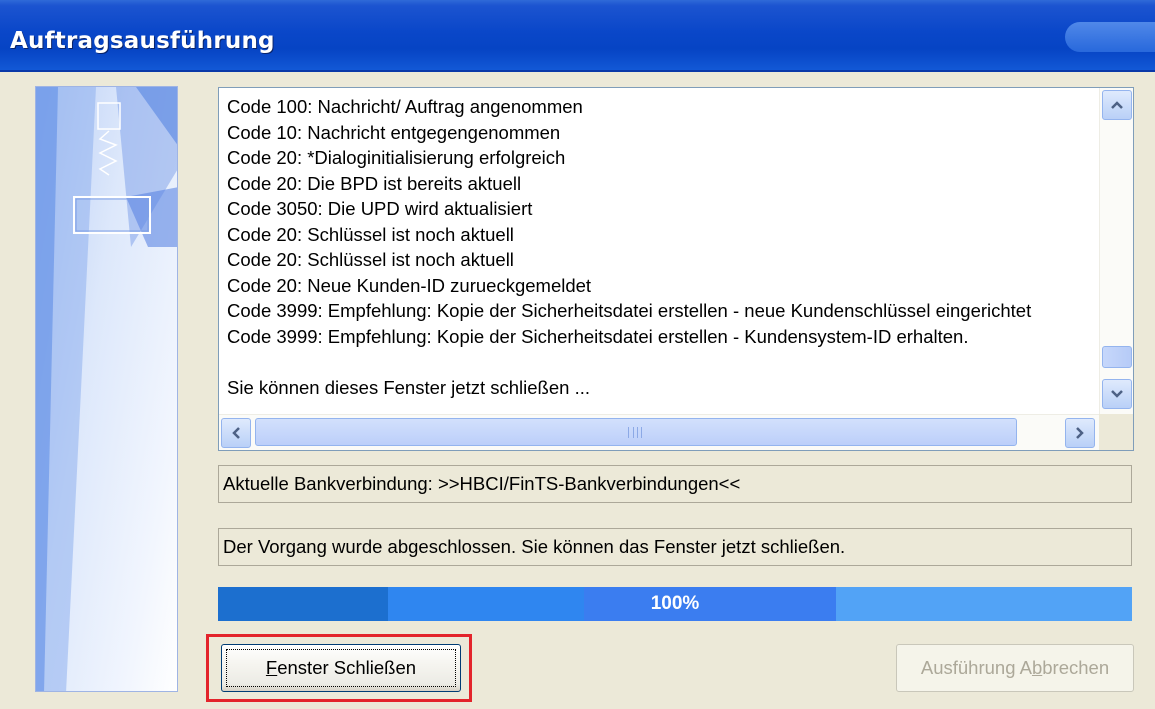  What do you see at coordinates (1116, 251) in the screenshot?
I see `vertical-scrollbar` at bounding box center [1116, 251].